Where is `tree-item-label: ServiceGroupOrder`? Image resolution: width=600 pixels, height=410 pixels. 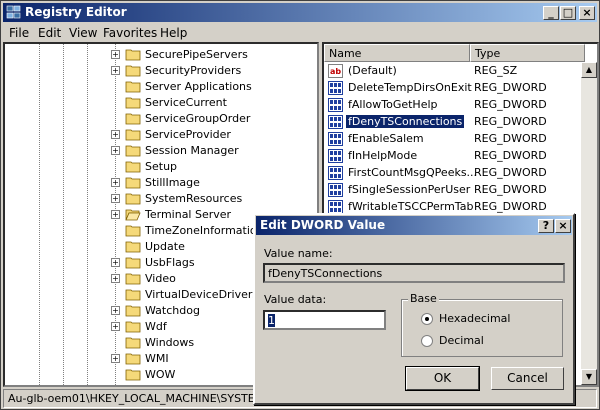
tree-item-label: ServiceGroupOrder is located at coordinates (198, 118).